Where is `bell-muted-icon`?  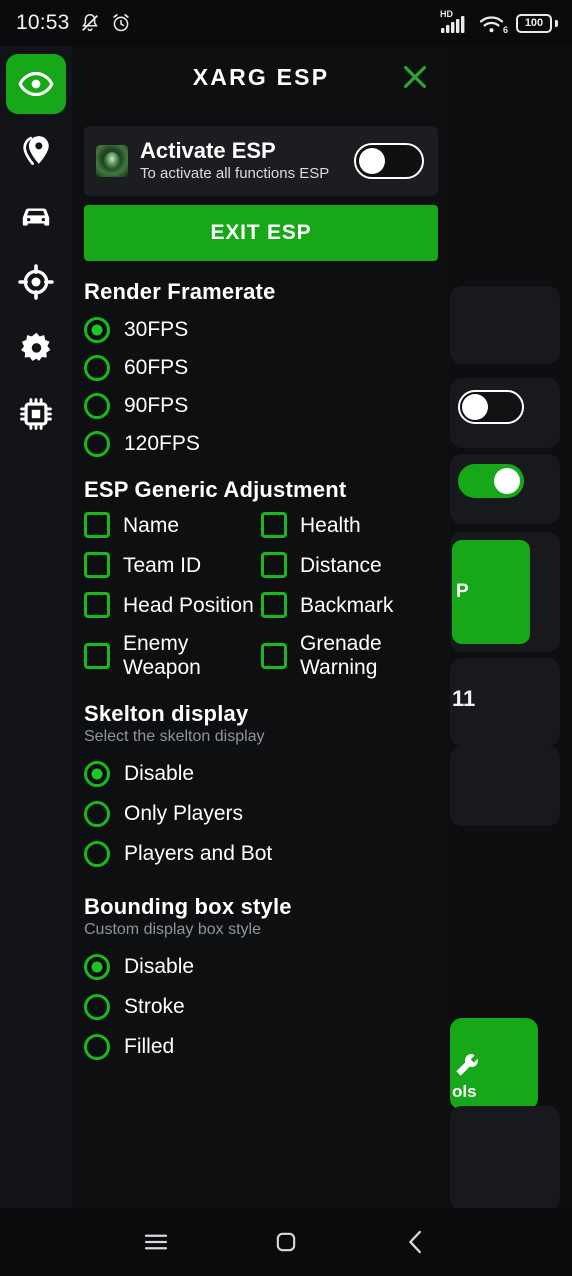 bell-muted-icon is located at coordinates (89, 22).